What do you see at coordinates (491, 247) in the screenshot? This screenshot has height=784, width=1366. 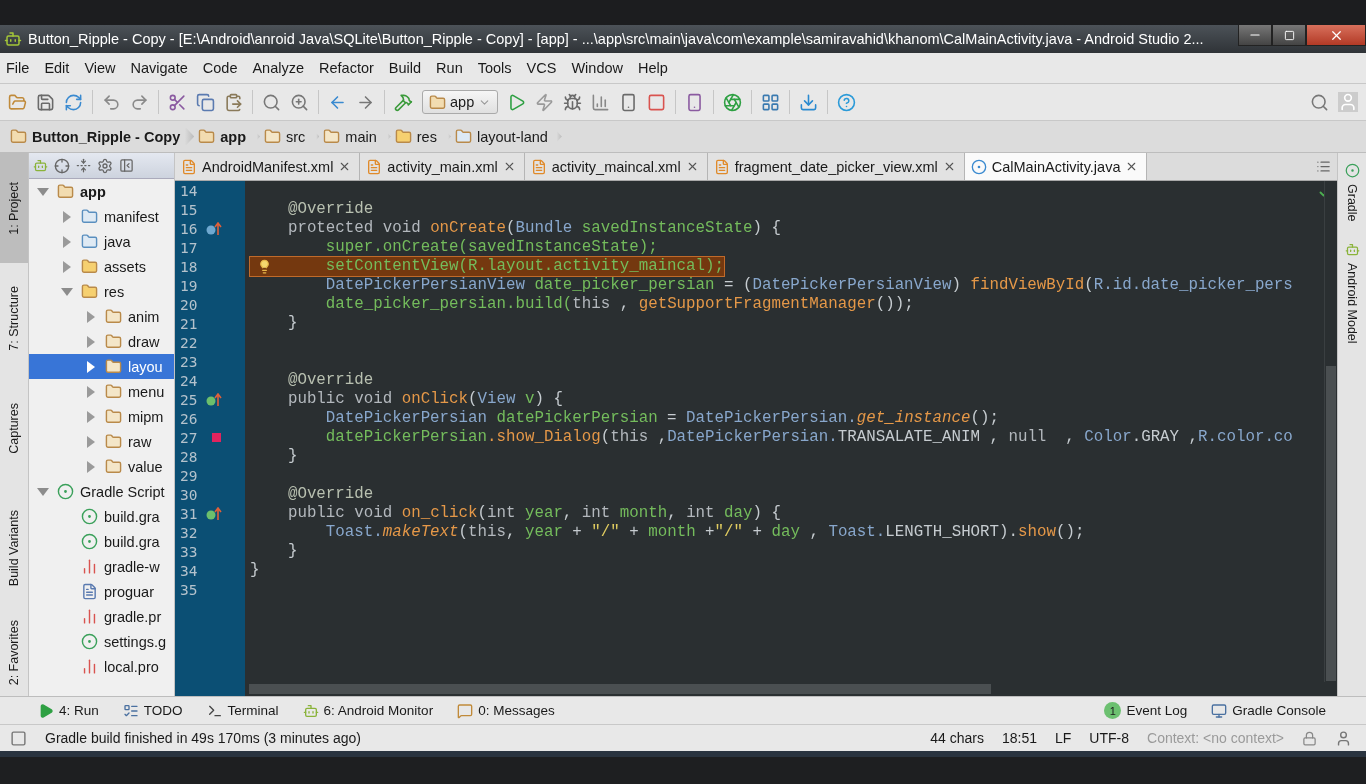 I see `code-line: super.onCreate(savedInstanceState);` at bounding box center [491, 247].